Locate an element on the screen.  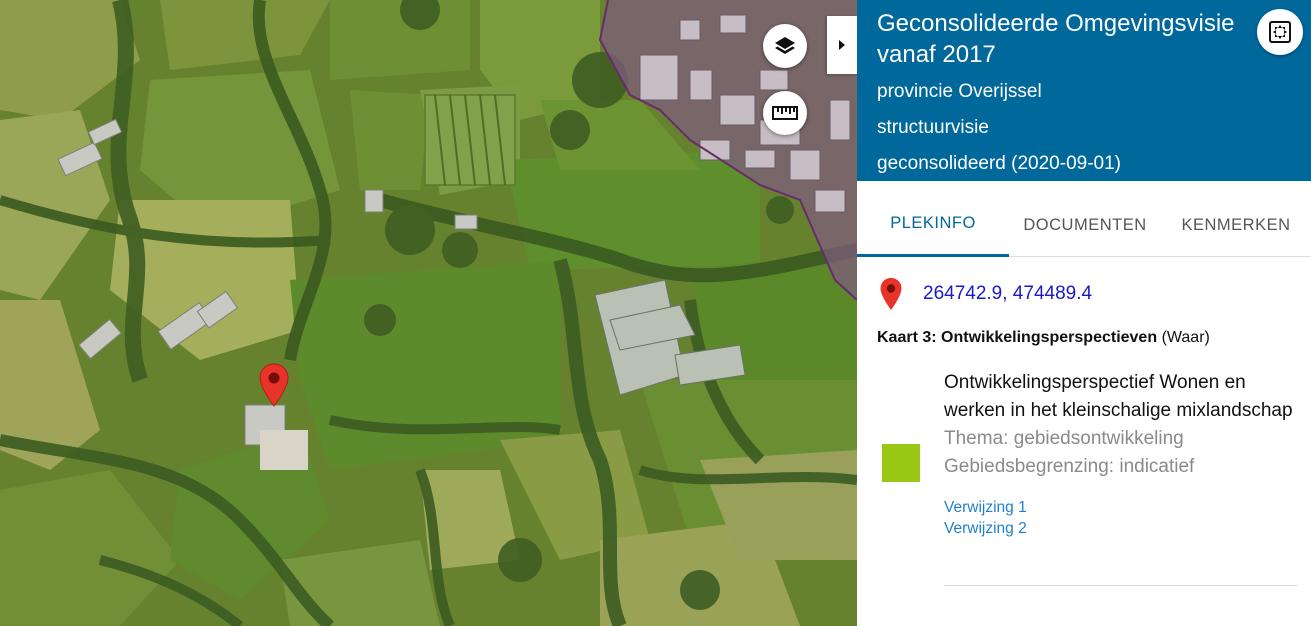
layers-icon is located at coordinates (785, 45).